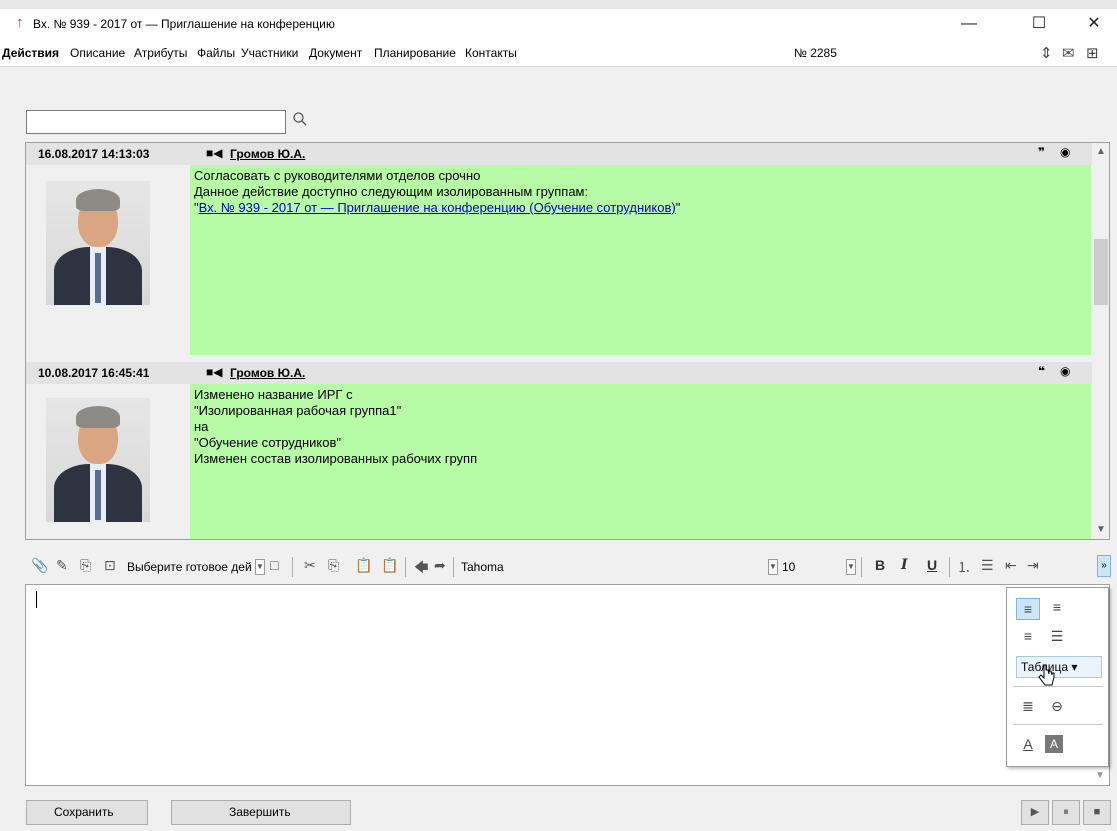 The height and width of the screenshot is (831, 1117). What do you see at coordinates (491, 53) in the screenshot?
I see `menu-contacts: Контакты` at bounding box center [491, 53].